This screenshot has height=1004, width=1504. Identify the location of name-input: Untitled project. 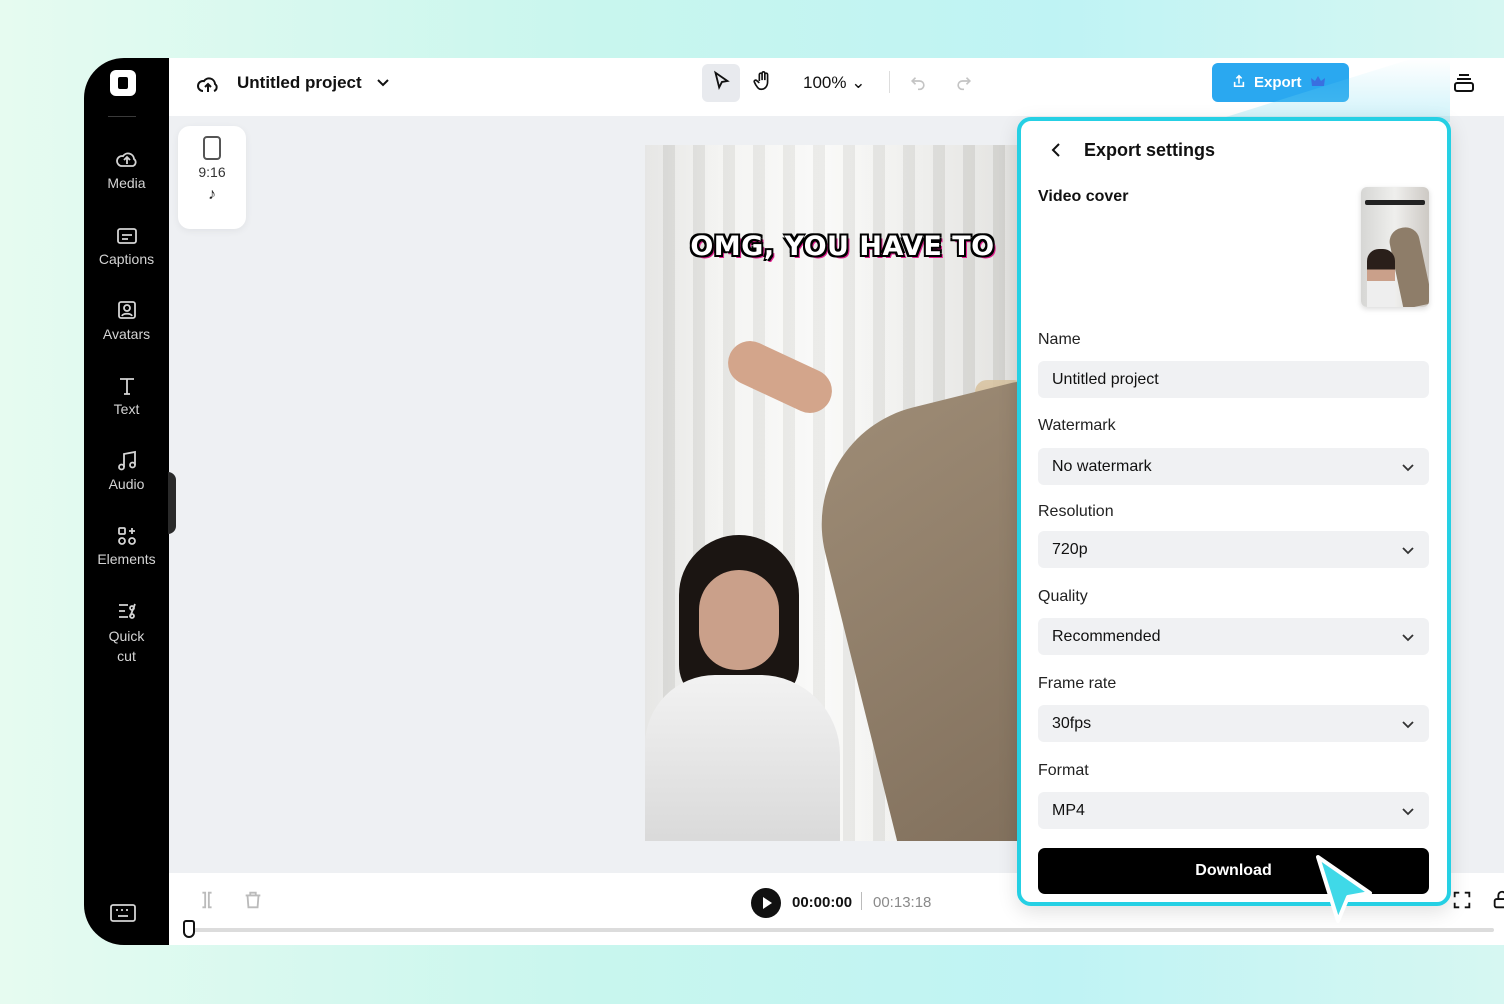
(1233, 379).